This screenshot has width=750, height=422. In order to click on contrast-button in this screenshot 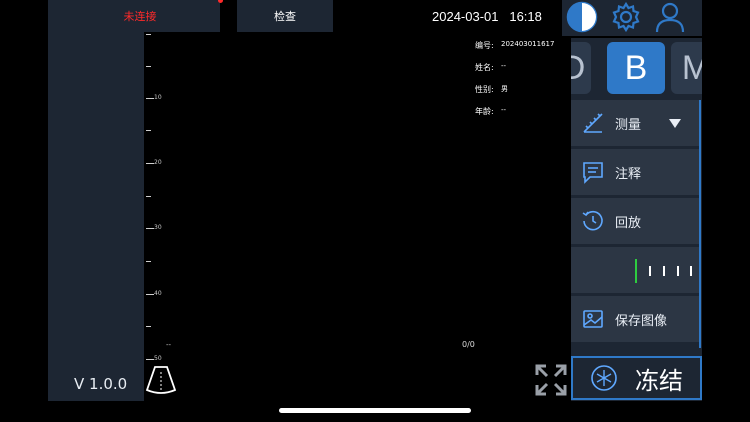, I will do `click(582, 17)`.